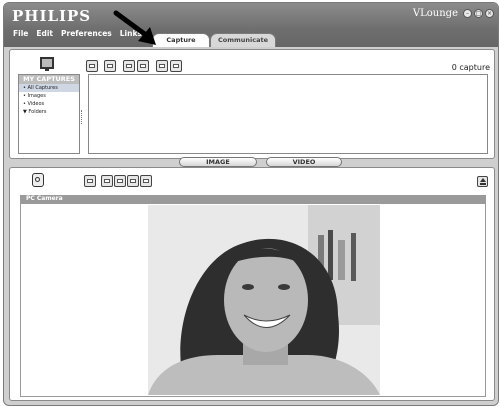 The height and width of the screenshot is (406, 500). I want to click on capture-count: 0 capture, so click(470, 67).